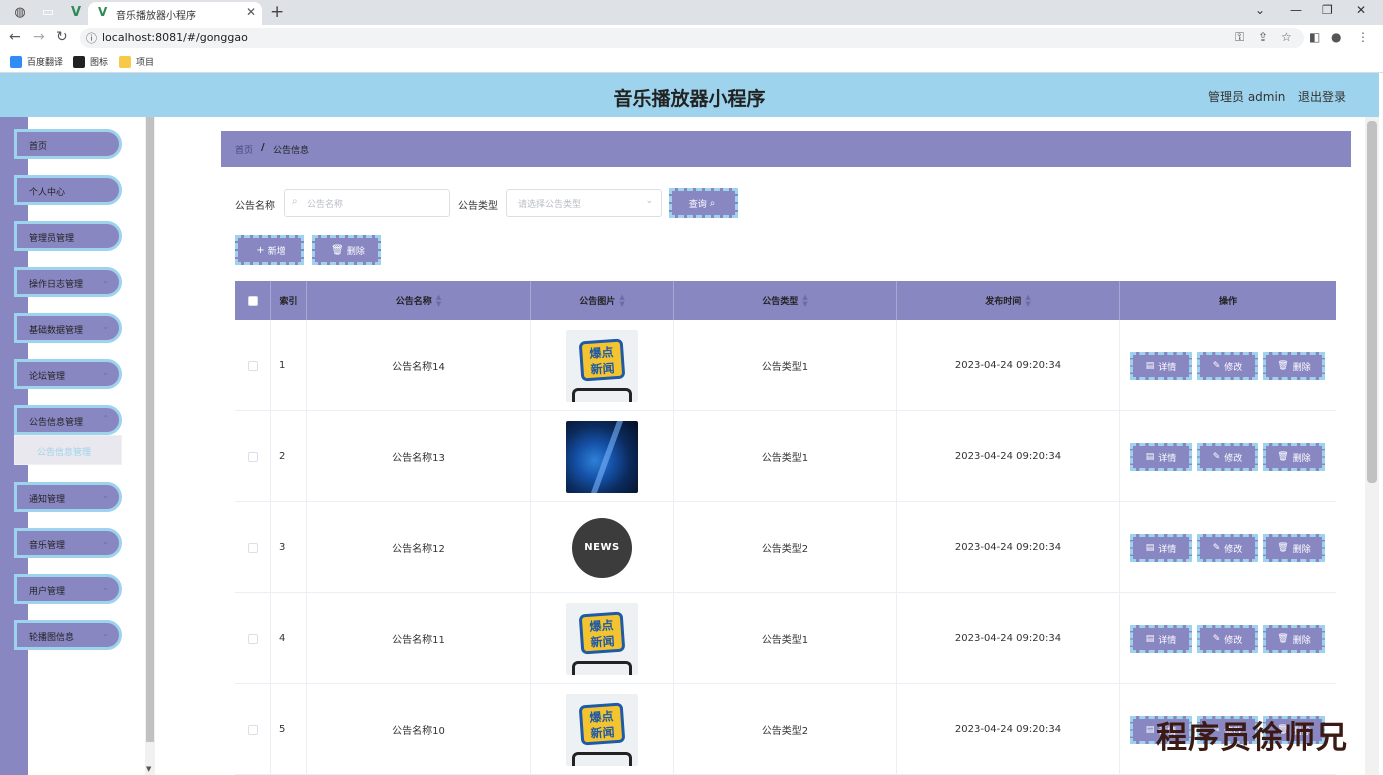 Image resolution: width=1383 pixels, height=775 pixels. Describe the element at coordinates (252, 300) in the screenshot. I see `select-all-checkbox` at that location.